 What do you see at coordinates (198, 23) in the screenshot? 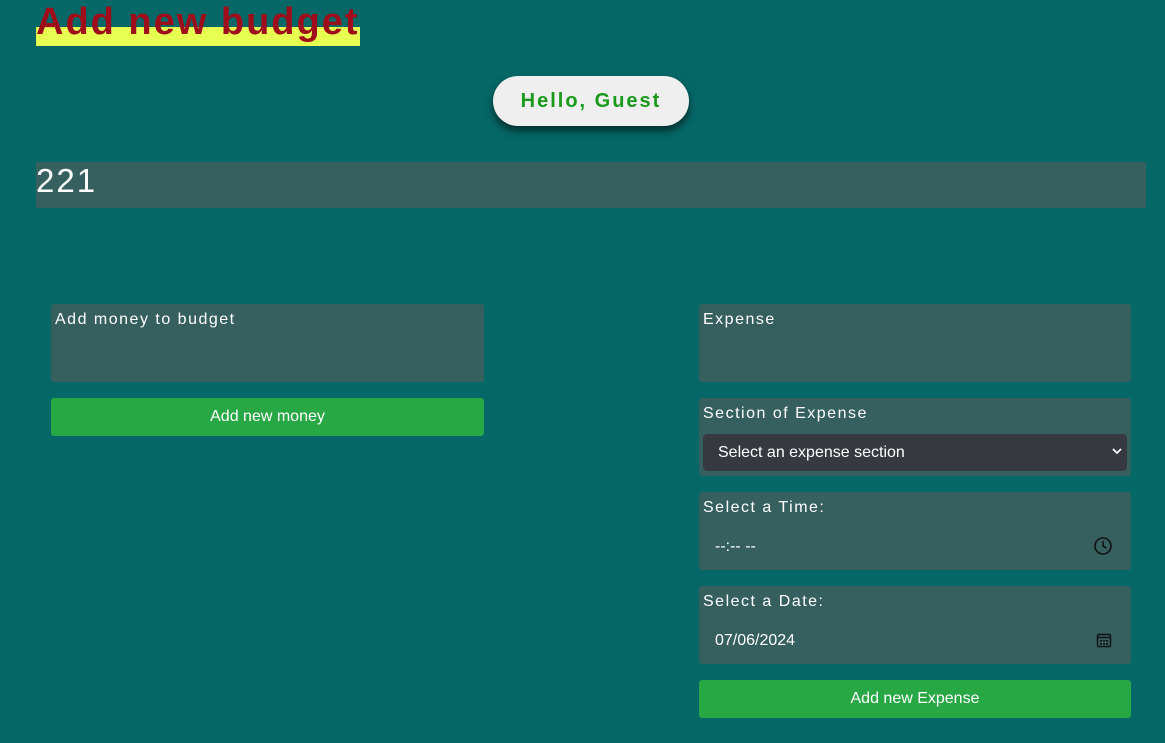
I see `page-title: Add new budget` at bounding box center [198, 23].